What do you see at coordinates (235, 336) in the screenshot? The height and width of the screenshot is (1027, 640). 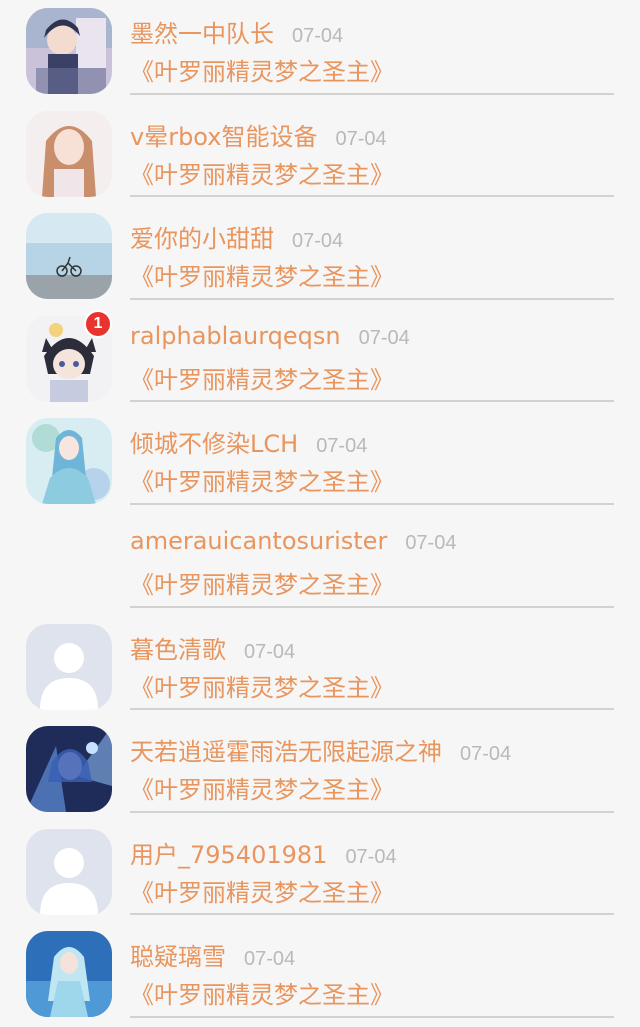 I see `user-name: ralphablaurqeqsn` at bounding box center [235, 336].